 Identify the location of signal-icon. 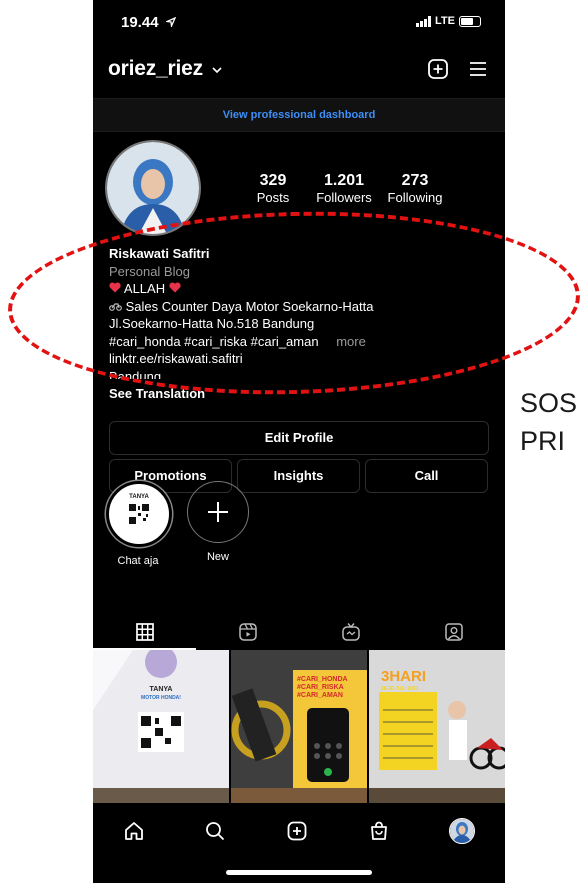
(424, 21).